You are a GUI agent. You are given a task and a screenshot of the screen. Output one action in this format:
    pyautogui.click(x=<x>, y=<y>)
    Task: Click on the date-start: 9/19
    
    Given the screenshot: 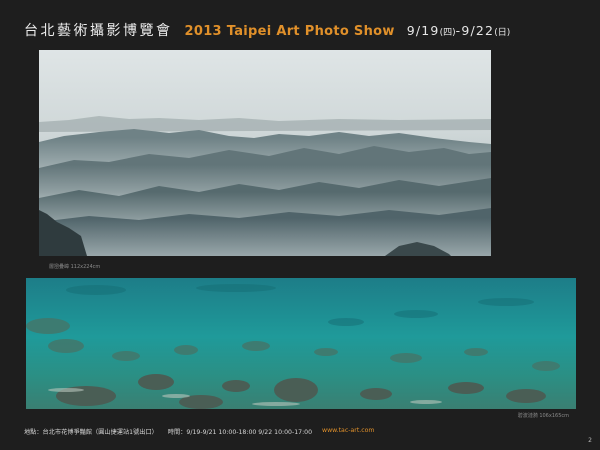 What is the action you would take?
    pyautogui.click(x=423, y=30)
    